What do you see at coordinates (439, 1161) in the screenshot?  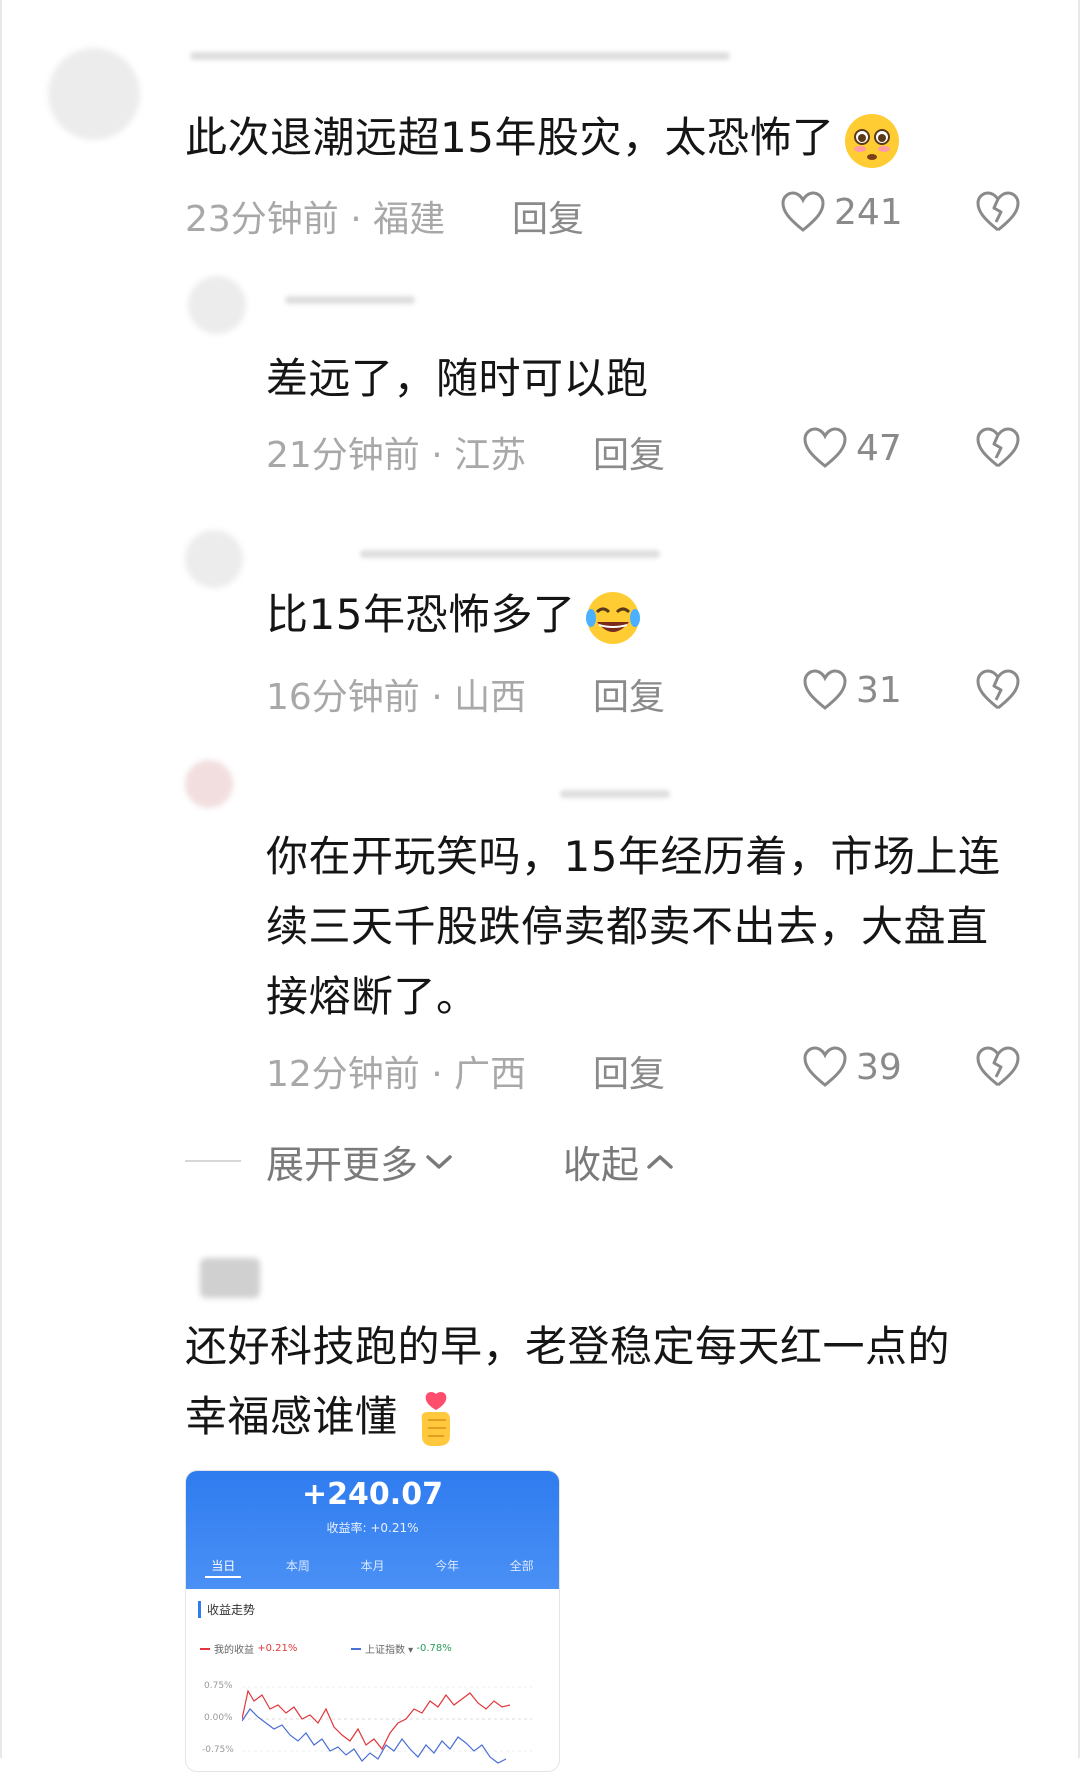 I see `chevron-down-icon` at bounding box center [439, 1161].